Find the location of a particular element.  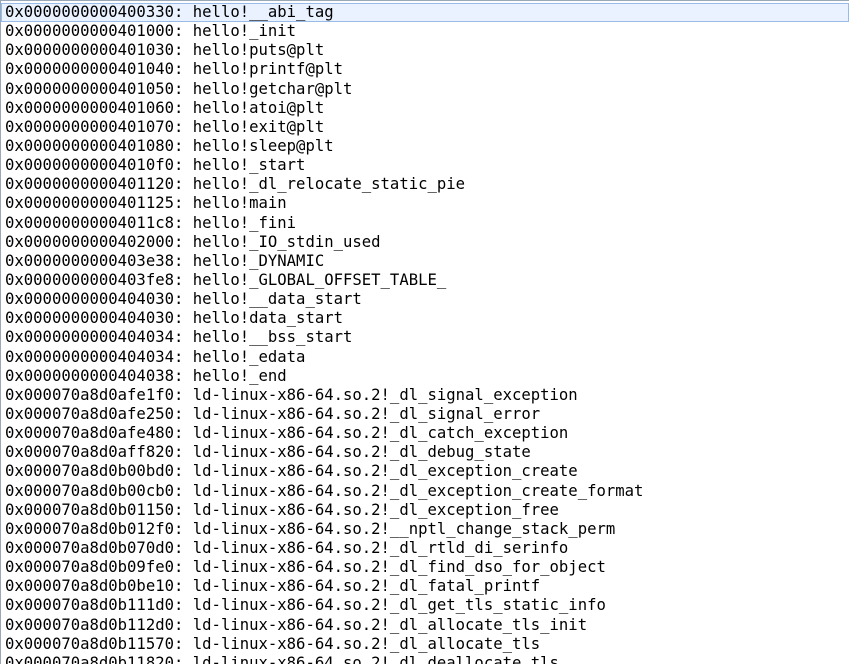

symbol-row: 0x0000000000404030: hello!__data_start is located at coordinates (425, 299).